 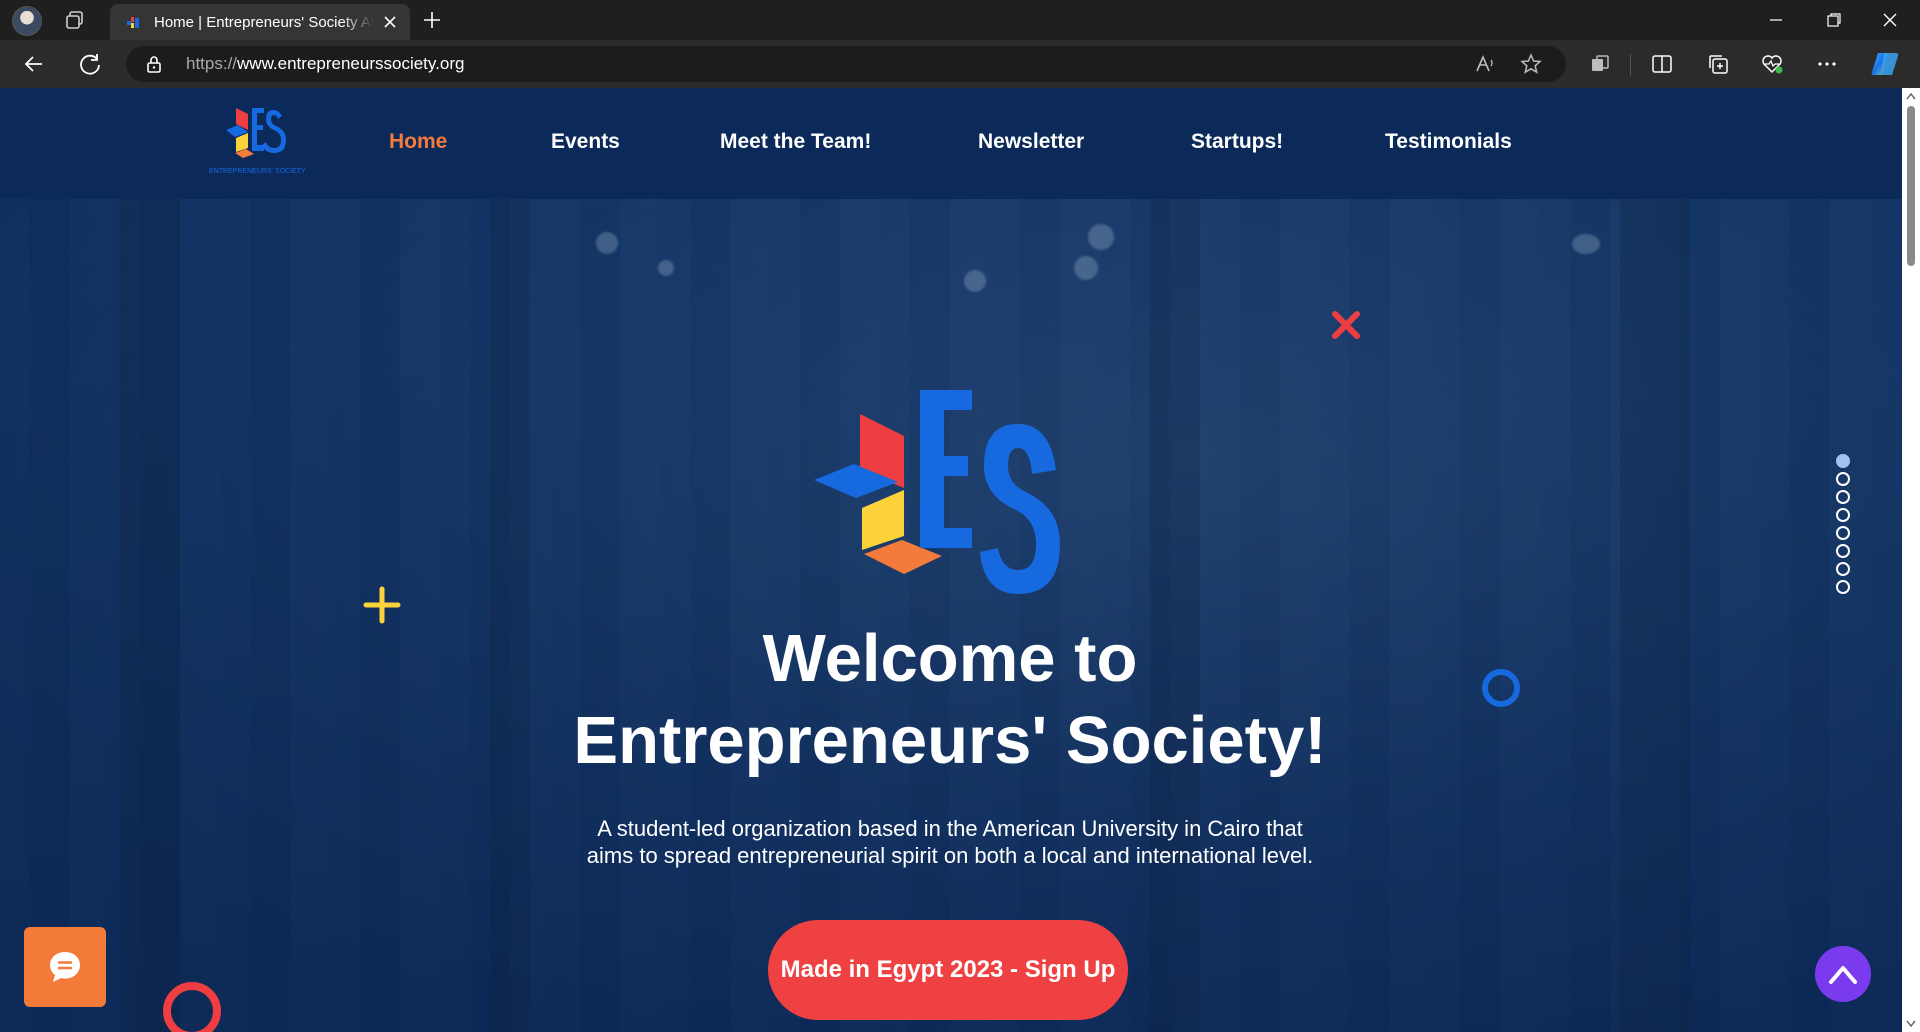 What do you see at coordinates (265, 142) in the screenshot?
I see `site-logo: ENTREPRENEURS' SOCIETY` at bounding box center [265, 142].